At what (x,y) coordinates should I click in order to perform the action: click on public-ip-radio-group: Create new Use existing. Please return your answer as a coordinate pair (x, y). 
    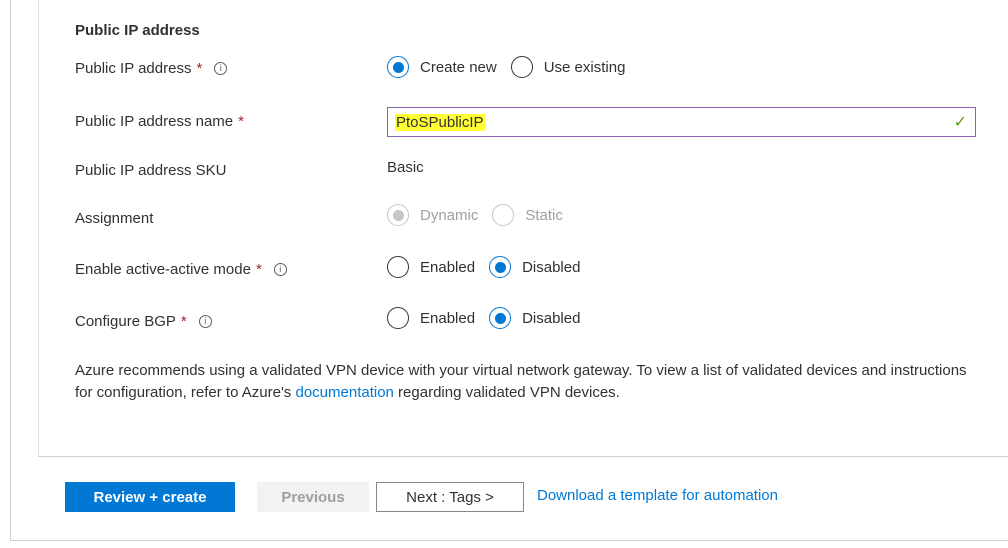
    Looking at the image, I should click on (513, 67).